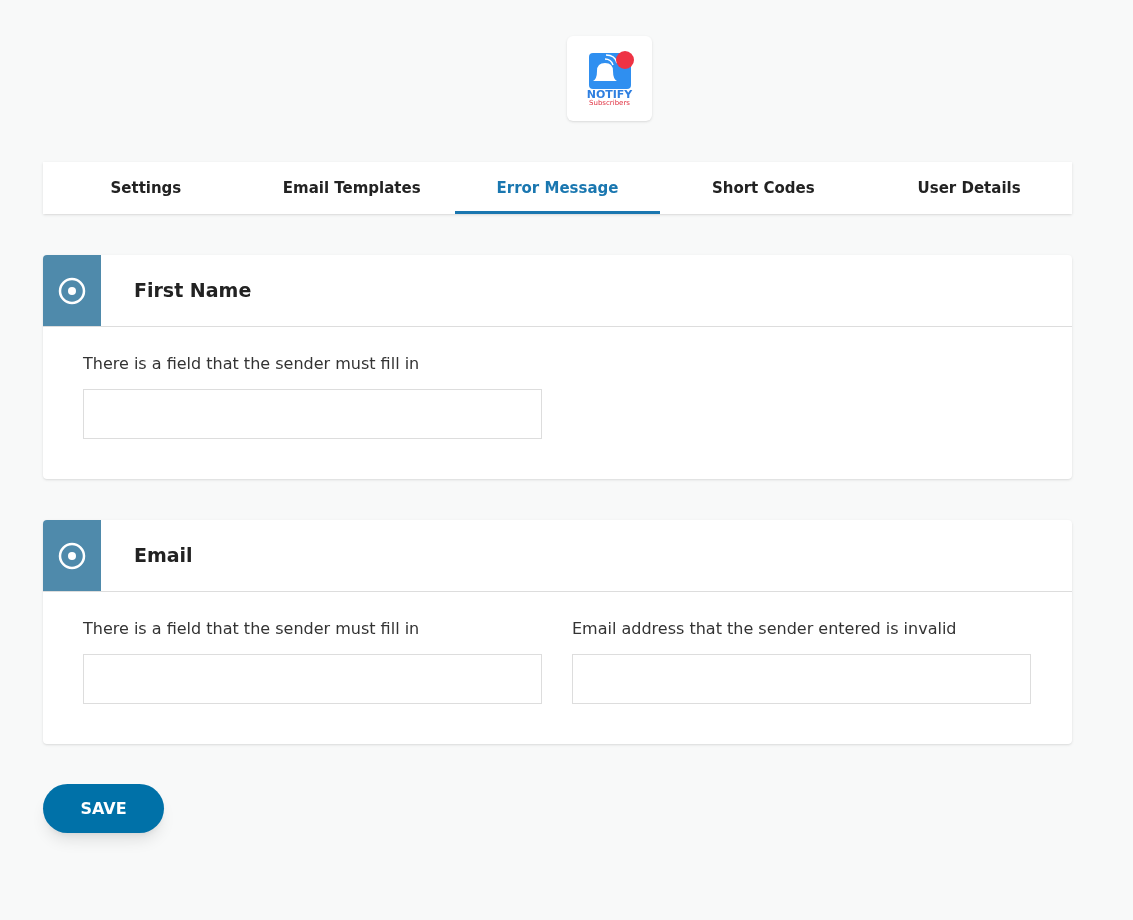  I want to click on tab: Error Message, so click(557, 188).